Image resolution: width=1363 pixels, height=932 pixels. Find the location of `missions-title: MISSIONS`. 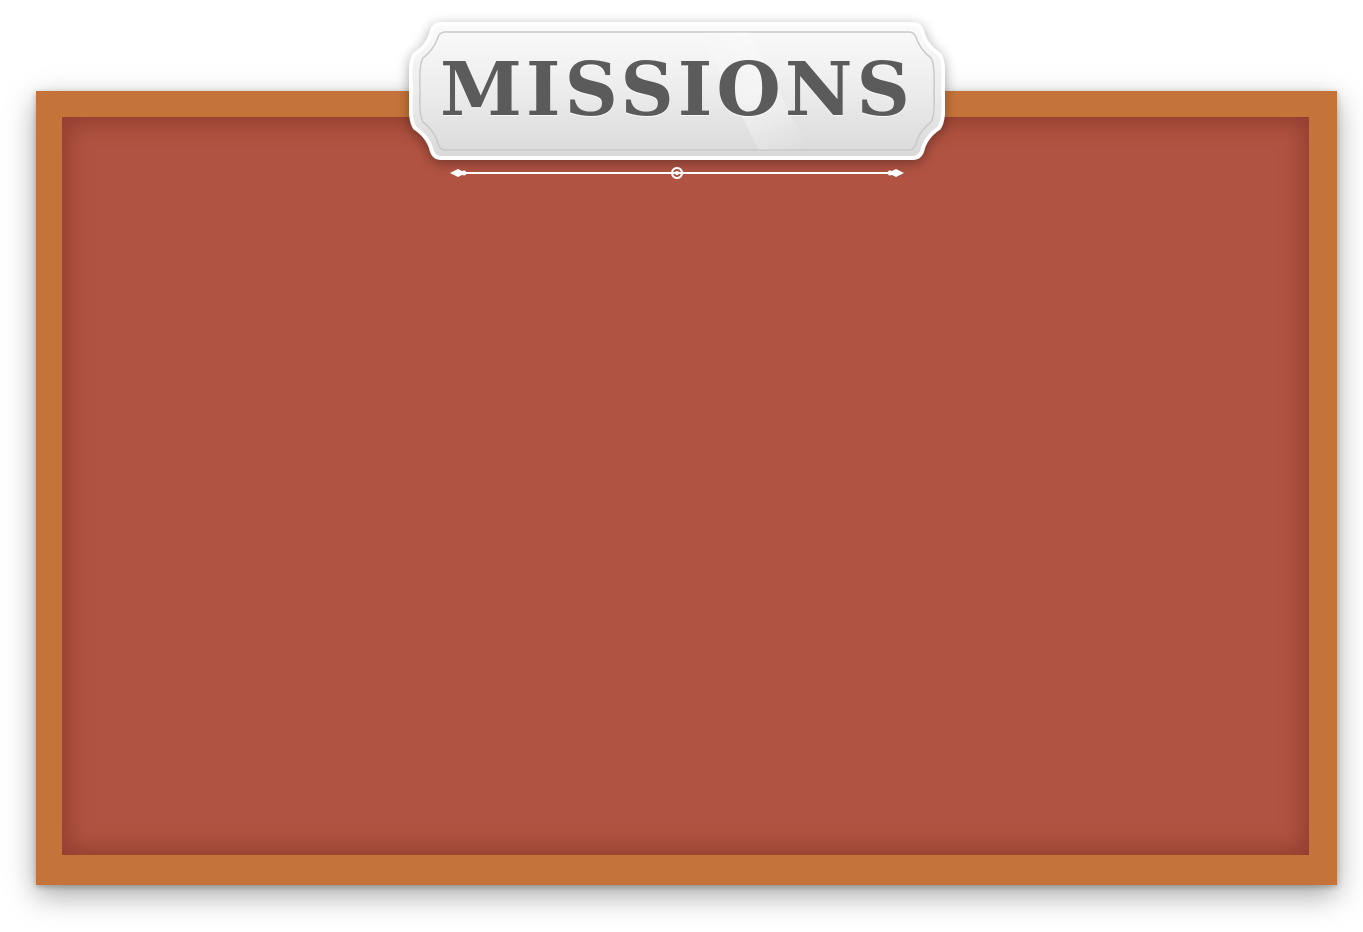

missions-title: MISSIONS is located at coordinates (677, 90).